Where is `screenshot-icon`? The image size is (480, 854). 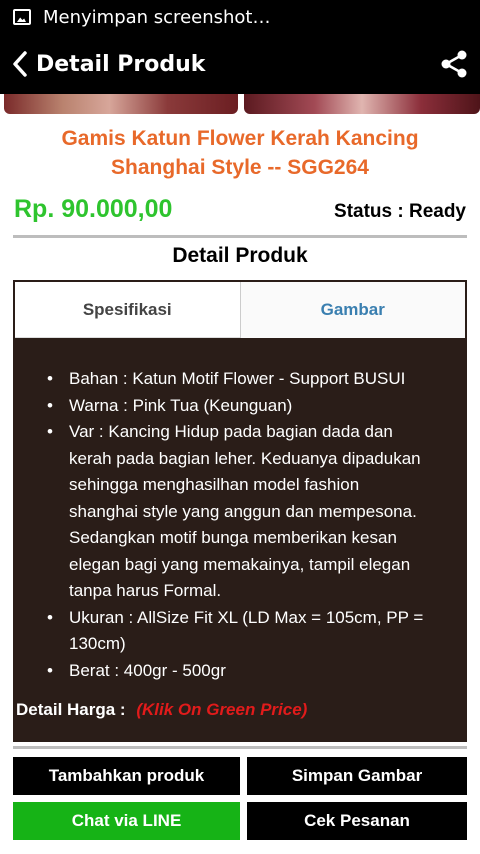 screenshot-icon is located at coordinates (22, 17).